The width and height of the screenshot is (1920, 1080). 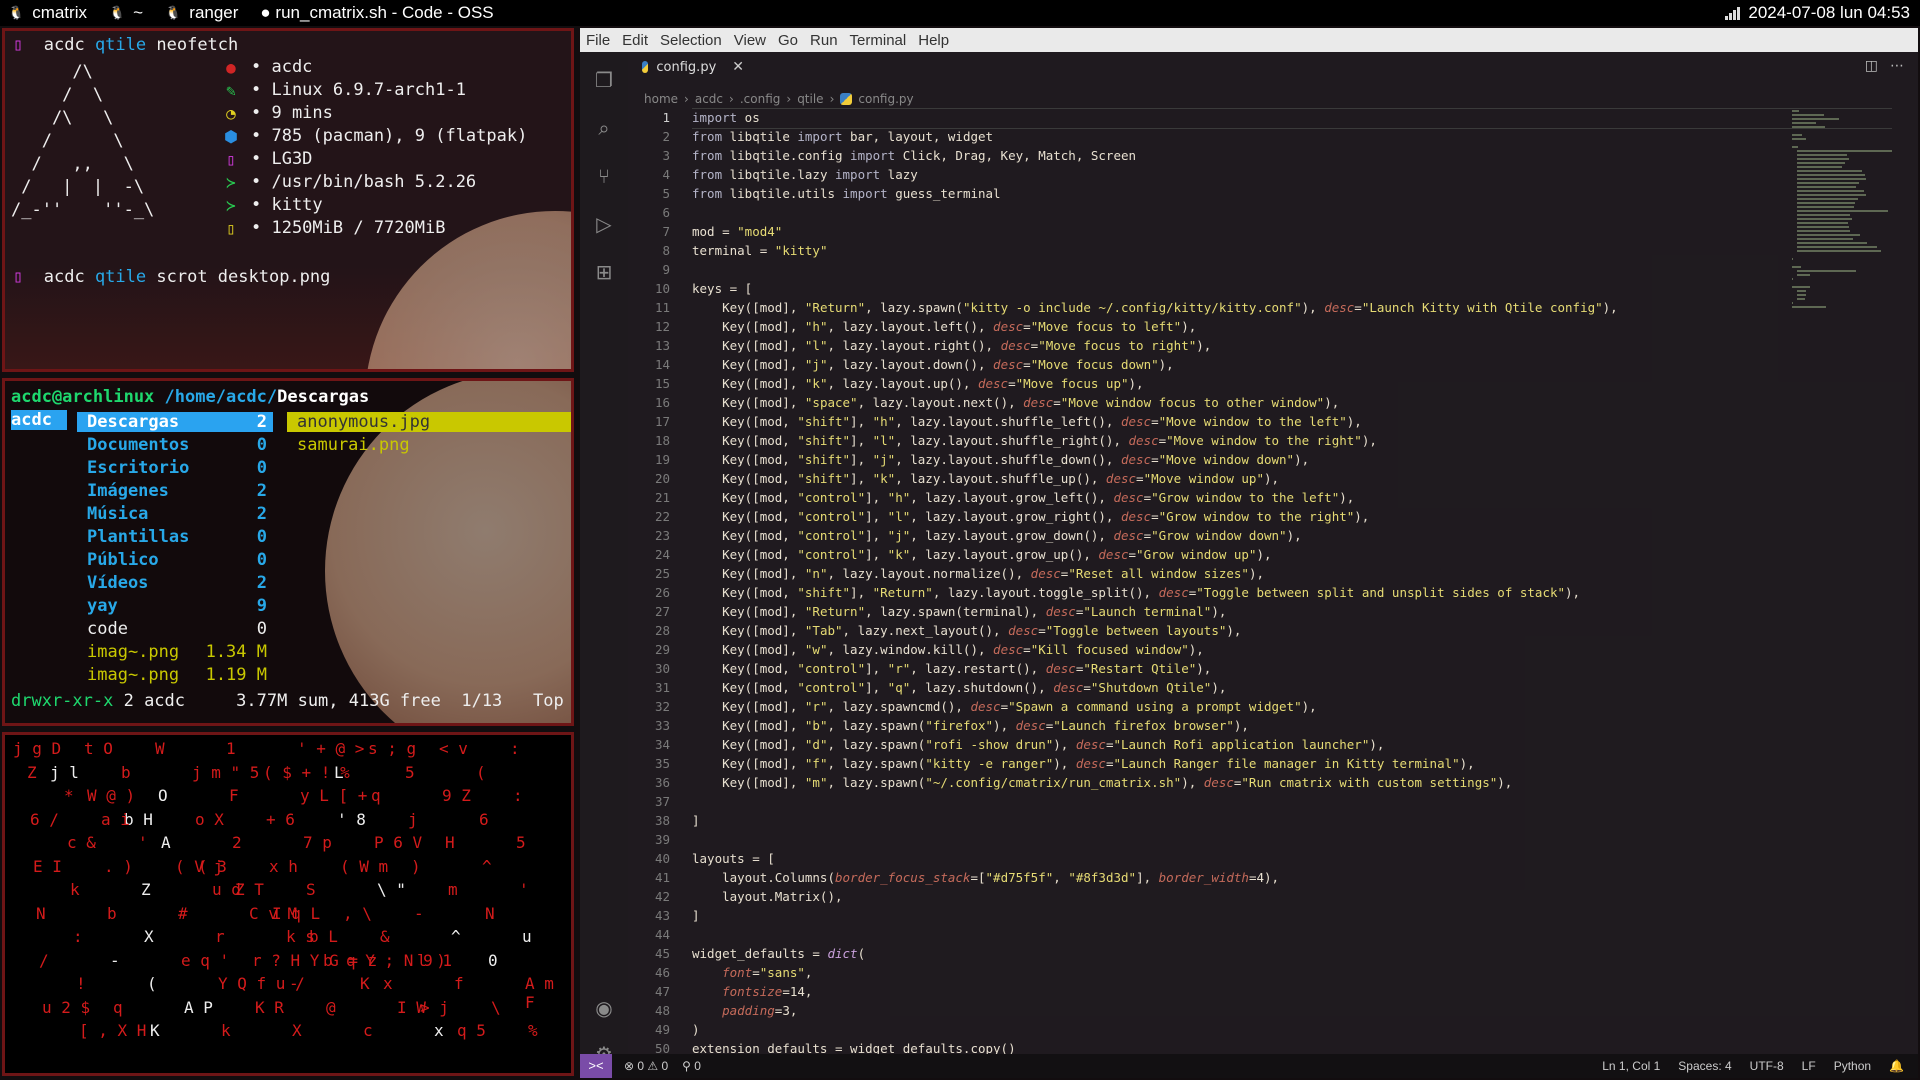 I want to click on ranger-file: samurai.png, so click(x=353, y=445).